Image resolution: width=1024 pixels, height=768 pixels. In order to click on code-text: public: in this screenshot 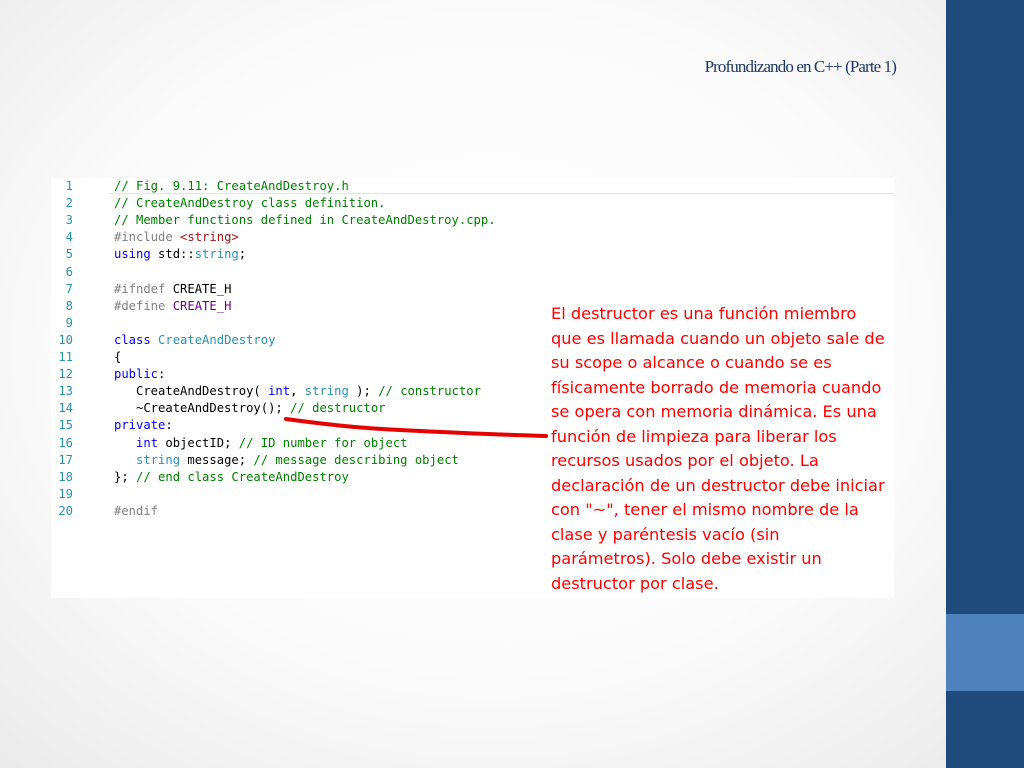, I will do `click(139, 374)`.